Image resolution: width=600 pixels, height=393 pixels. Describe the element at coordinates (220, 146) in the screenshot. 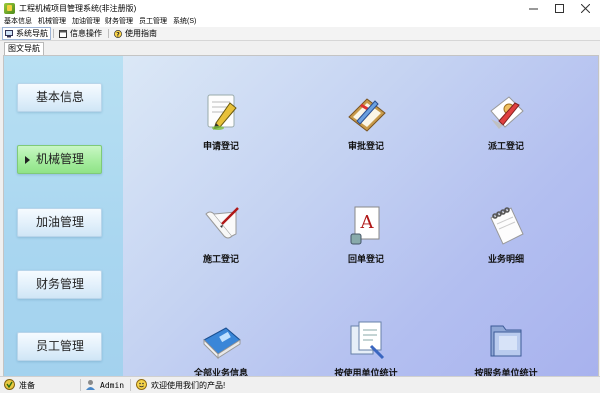

I see `function-label: 申请登记` at that location.